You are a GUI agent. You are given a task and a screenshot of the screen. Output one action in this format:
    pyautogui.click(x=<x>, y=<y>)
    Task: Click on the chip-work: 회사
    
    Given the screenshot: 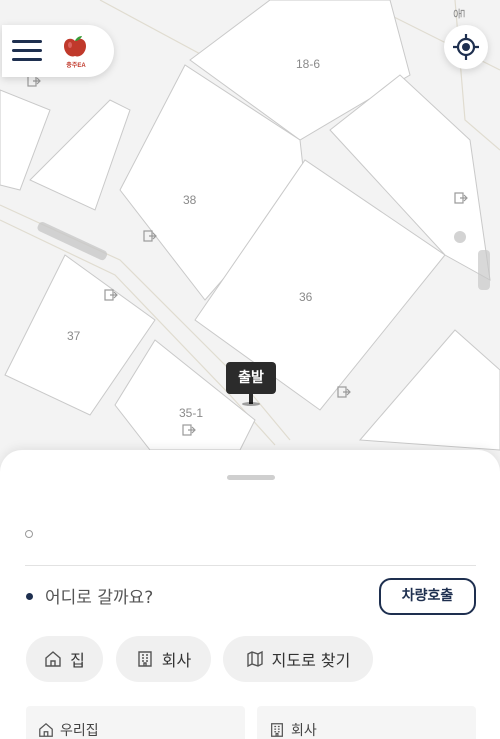 What is the action you would take?
    pyautogui.click(x=163, y=659)
    